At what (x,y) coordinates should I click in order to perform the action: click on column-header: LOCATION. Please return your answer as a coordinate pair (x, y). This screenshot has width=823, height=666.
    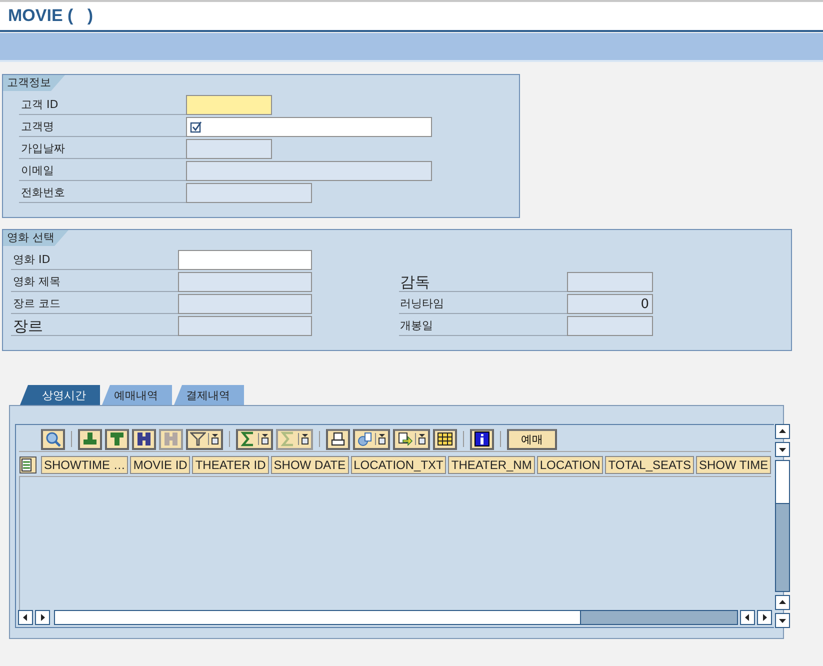
    Looking at the image, I should click on (570, 465).